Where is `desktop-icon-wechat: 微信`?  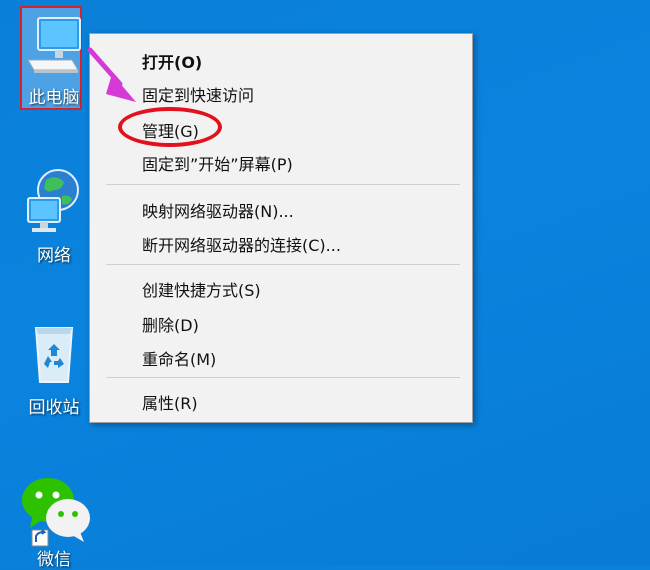 desktop-icon-wechat: 微信 is located at coordinates (56, 520).